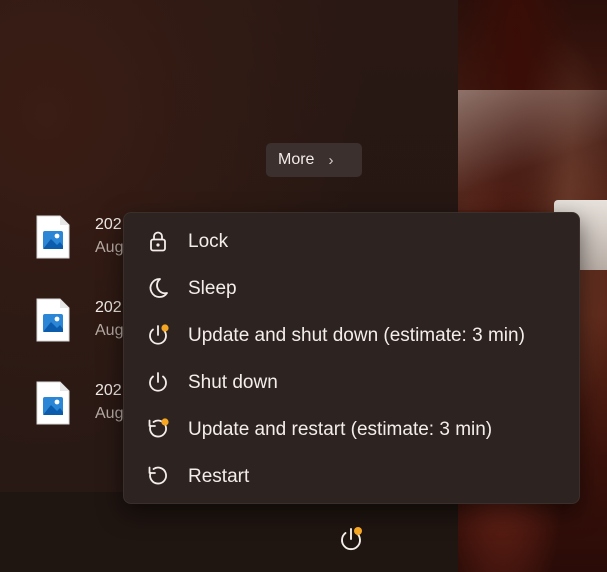  Describe the element at coordinates (158, 428) in the screenshot. I see `restart-update-icon` at that location.